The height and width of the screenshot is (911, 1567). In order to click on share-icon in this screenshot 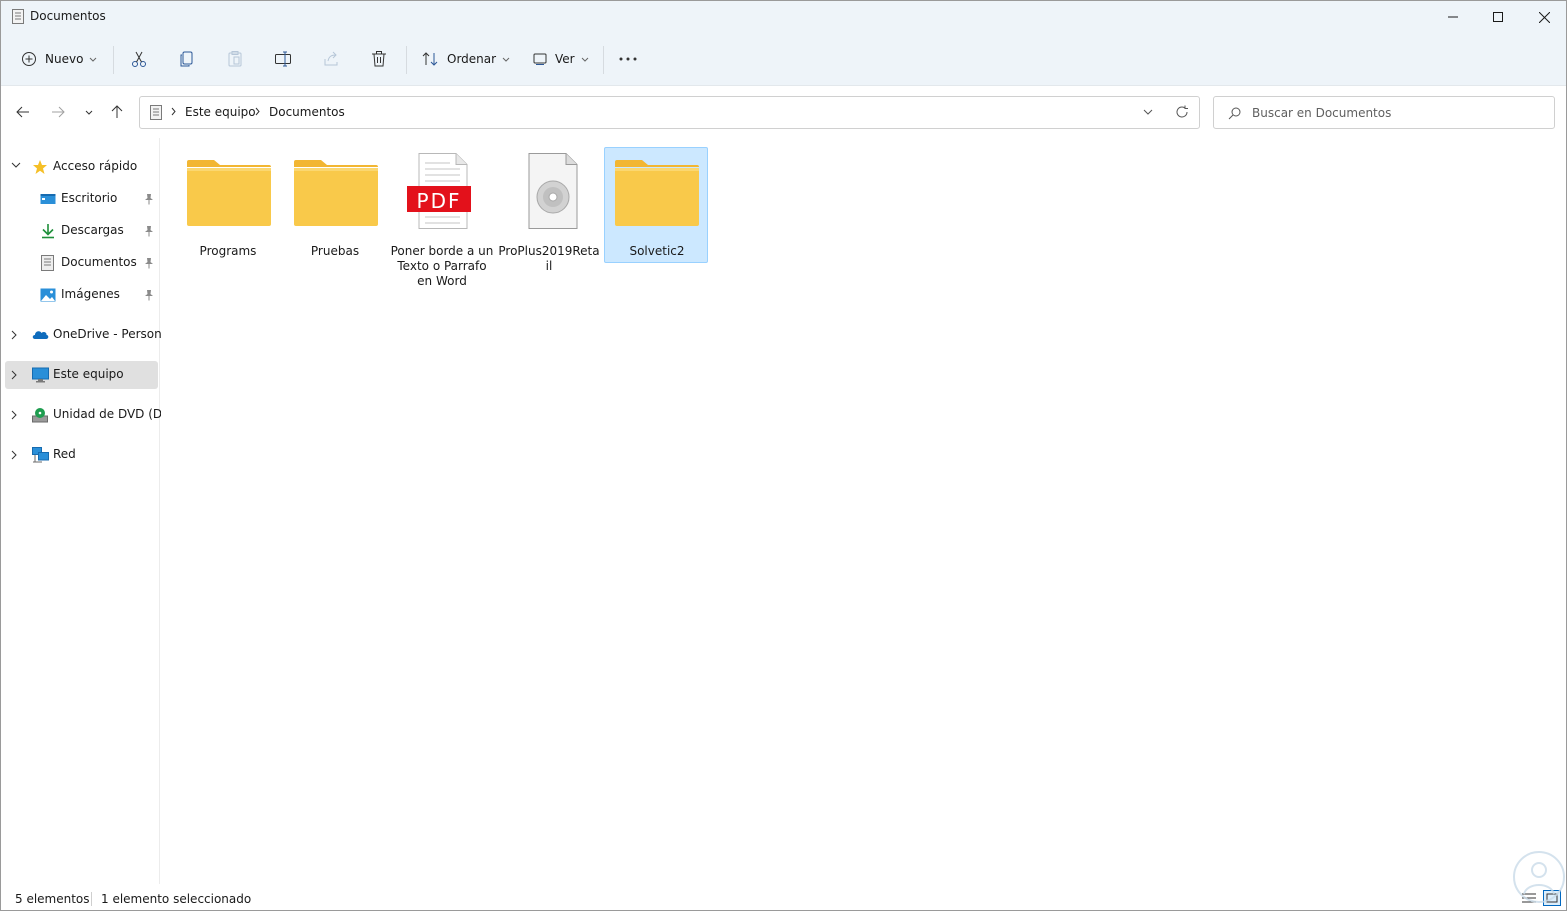, I will do `click(331, 58)`.